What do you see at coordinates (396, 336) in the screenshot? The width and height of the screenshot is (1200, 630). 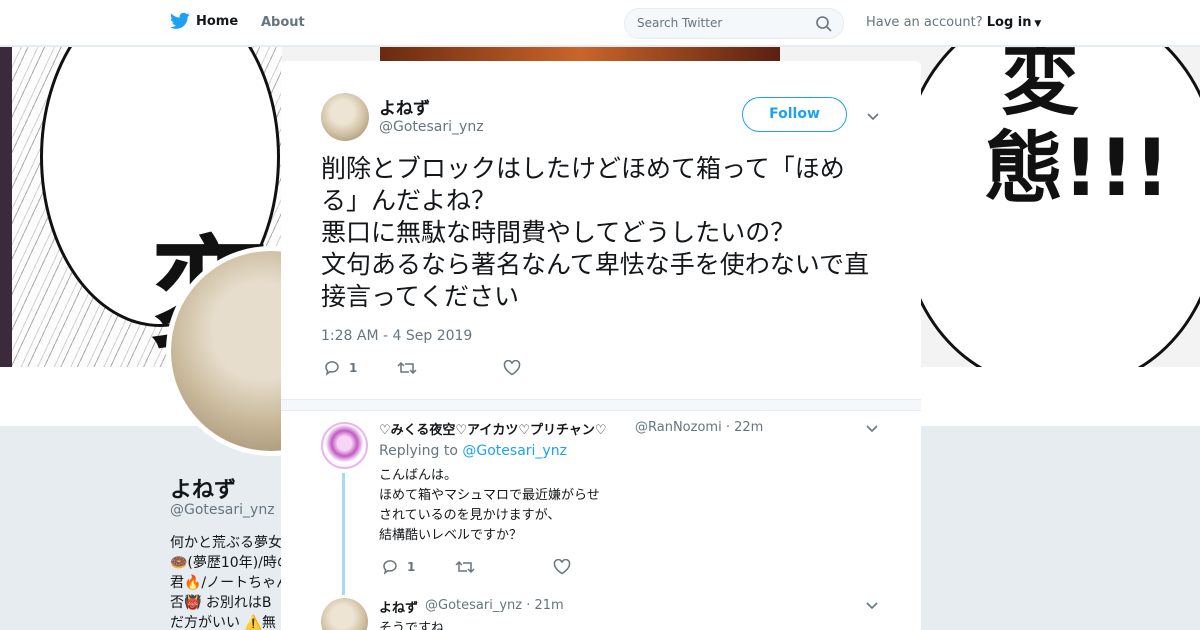 I see `tweet-timestamp: 1:28 AM - 4 Sep 2019` at bounding box center [396, 336].